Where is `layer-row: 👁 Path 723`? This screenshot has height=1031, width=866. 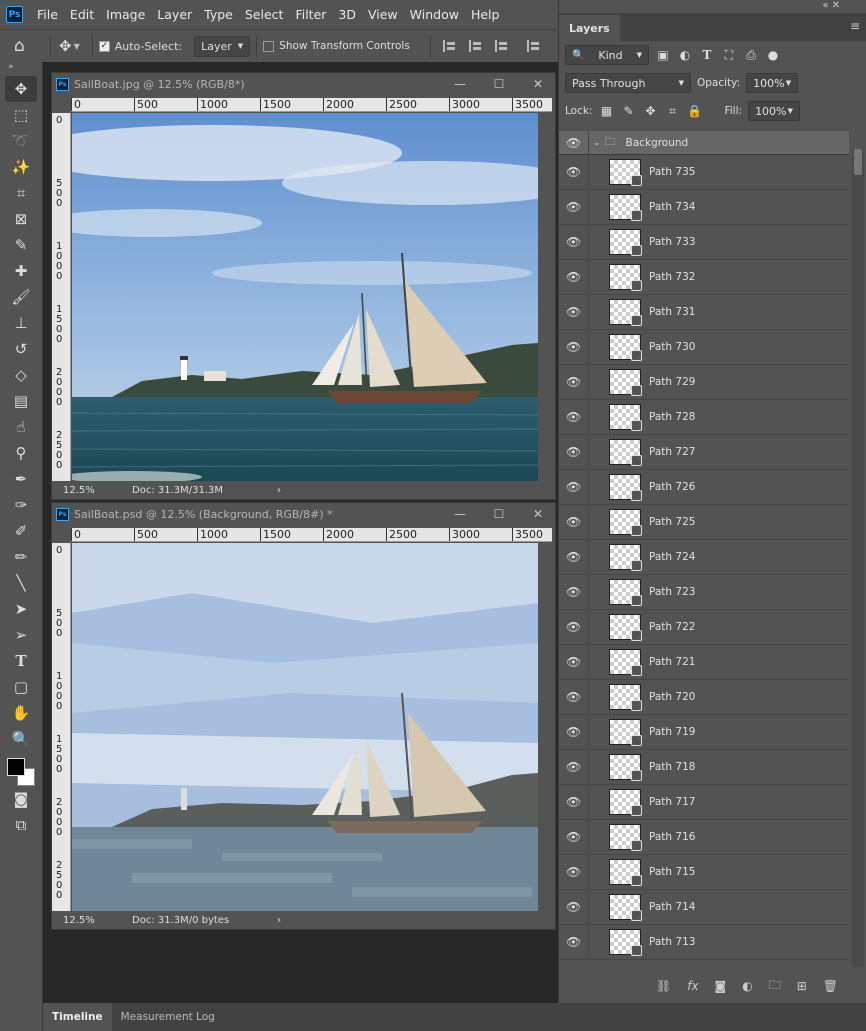 layer-row: 👁 Path 723 is located at coordinates (704, 592).